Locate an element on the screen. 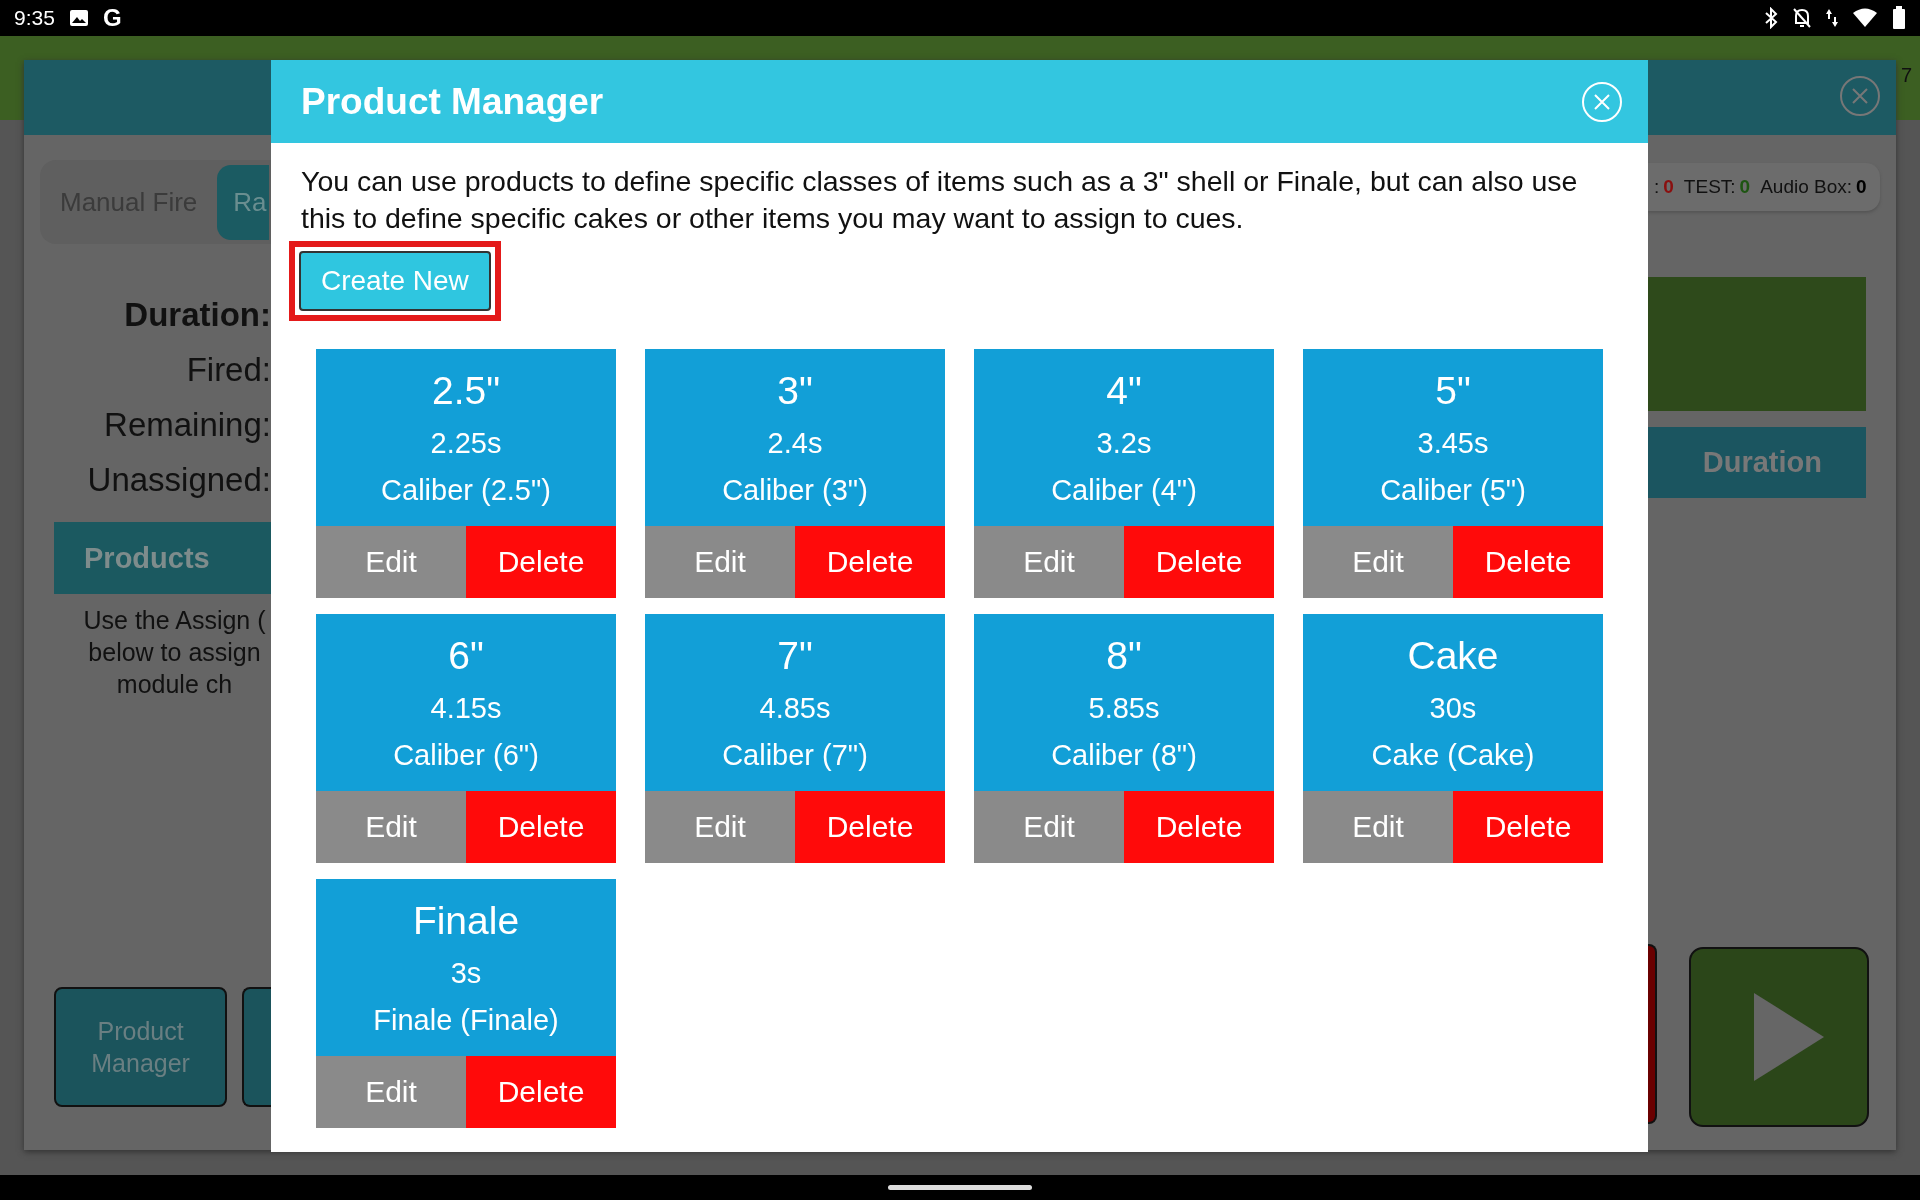 This screenshot has width=1920, height=1200. counter-label: : is located at coordinates (1657, 187).